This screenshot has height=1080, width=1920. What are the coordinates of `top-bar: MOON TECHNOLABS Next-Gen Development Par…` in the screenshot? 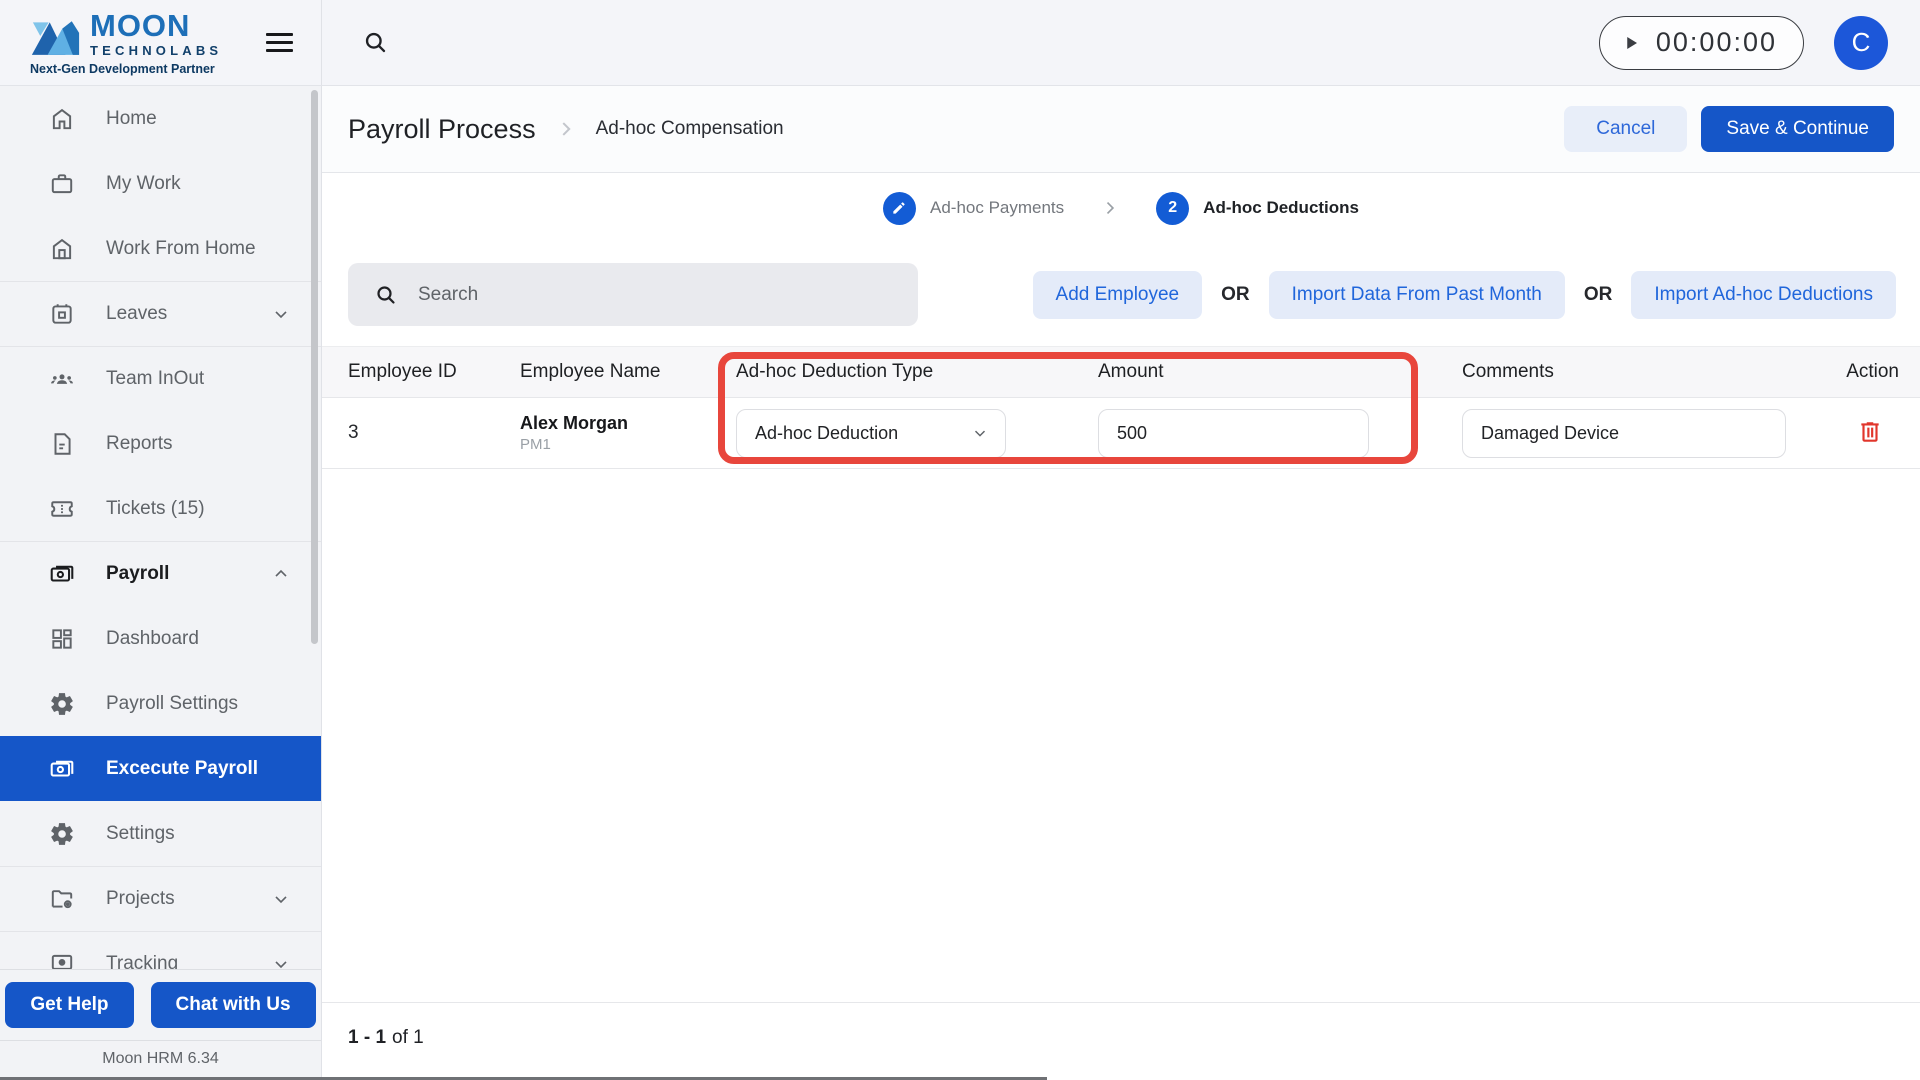 It's located at (960, 43).